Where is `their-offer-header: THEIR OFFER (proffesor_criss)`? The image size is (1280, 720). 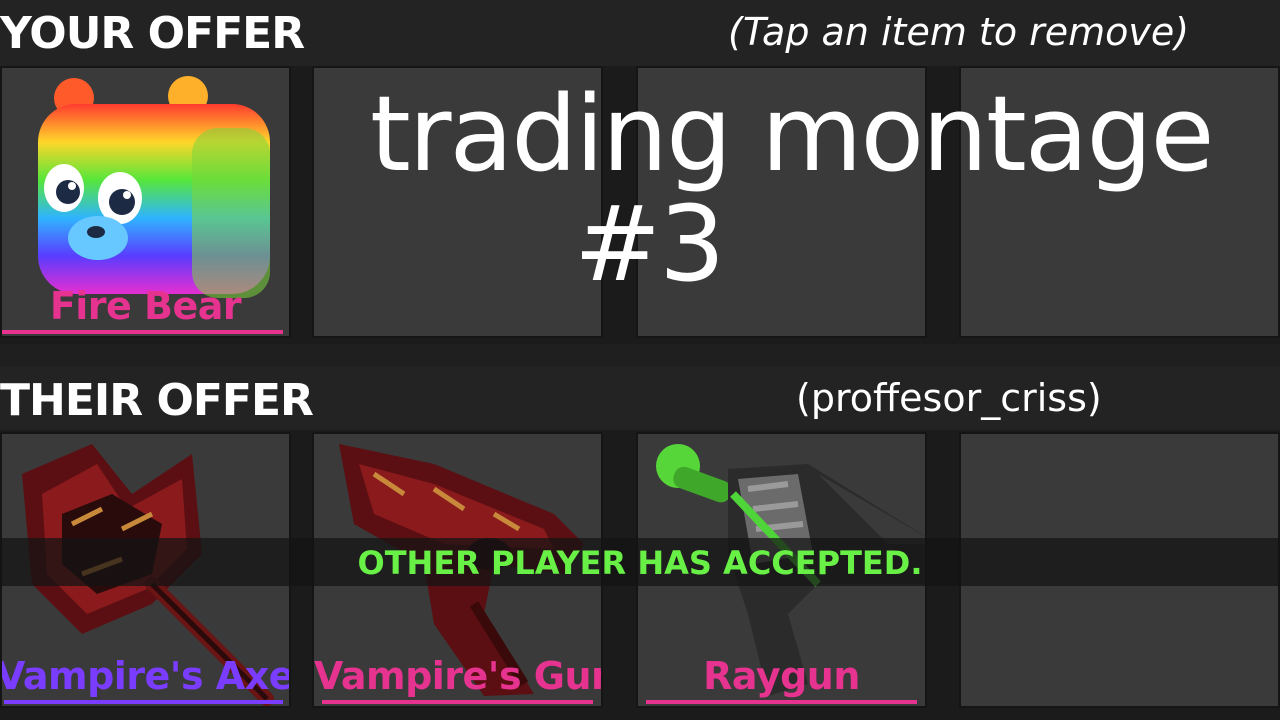 their-offer-header: THEIR OFFER (proffesor_criss) is located at coordinates (640, 398).